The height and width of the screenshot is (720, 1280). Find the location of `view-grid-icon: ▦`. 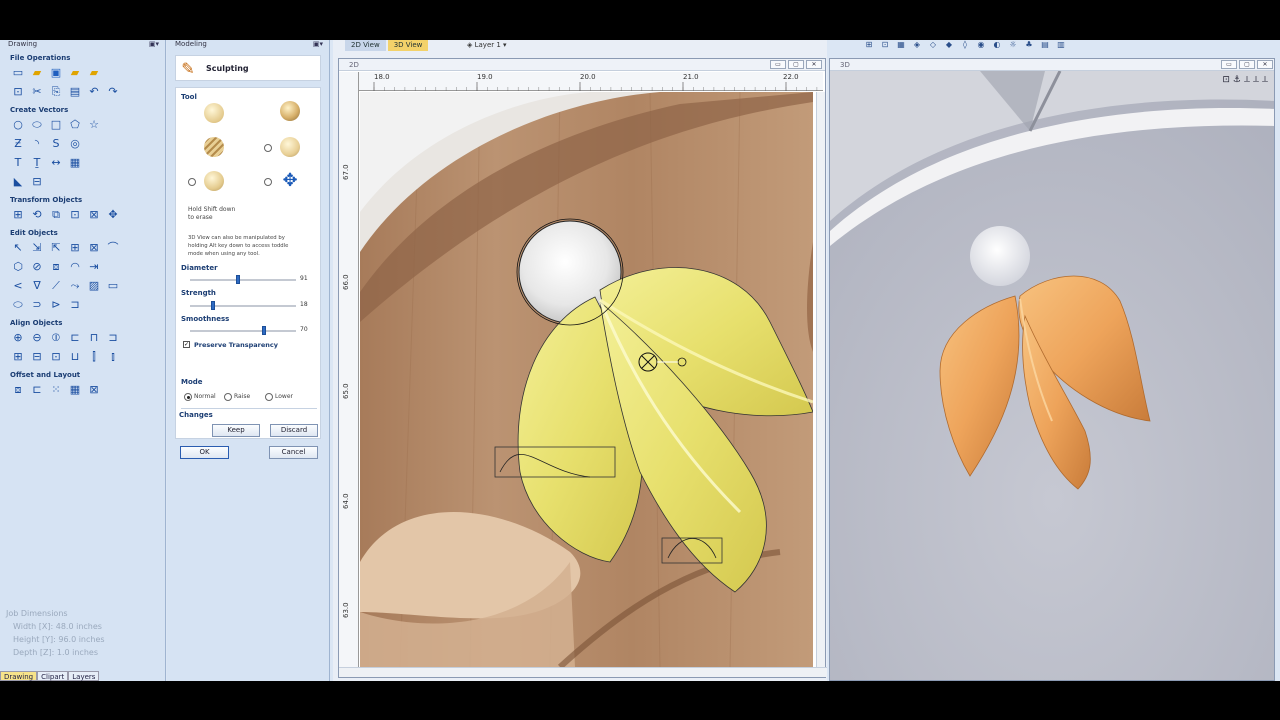

view-grid-icon: ▦ is located at coordinates (901, 45).